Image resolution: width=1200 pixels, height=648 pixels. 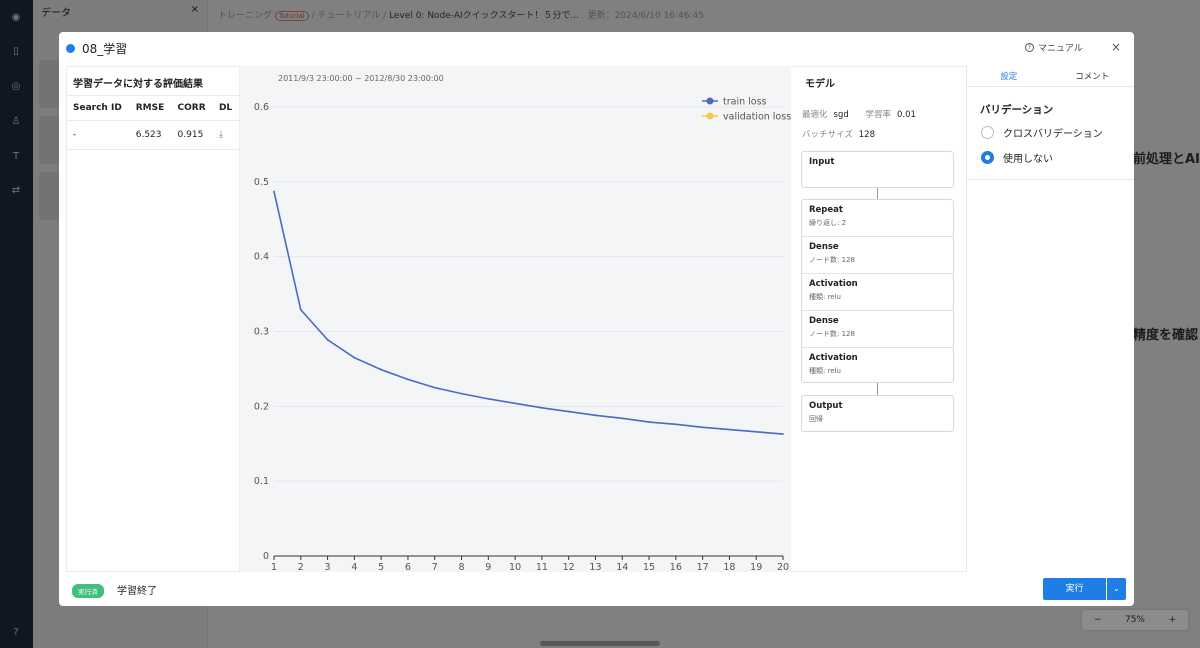 I want to click on y-tick-label: 0.3, so click(x=261, y=332).